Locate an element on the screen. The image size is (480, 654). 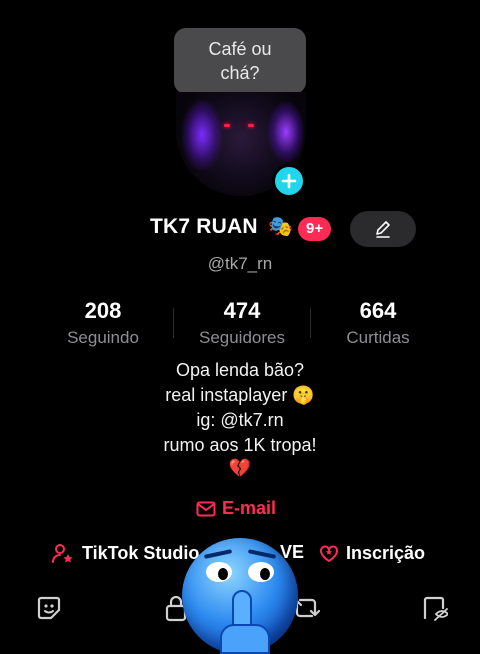
avatar-glow-right is located at coordinates (286, 132).